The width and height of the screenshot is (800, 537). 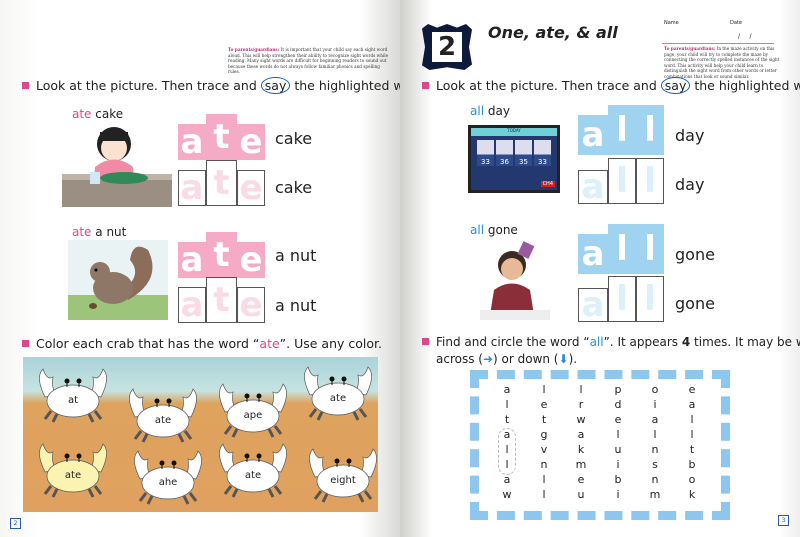 I want to click on grid-letter: s, so click(x=655, y=464).